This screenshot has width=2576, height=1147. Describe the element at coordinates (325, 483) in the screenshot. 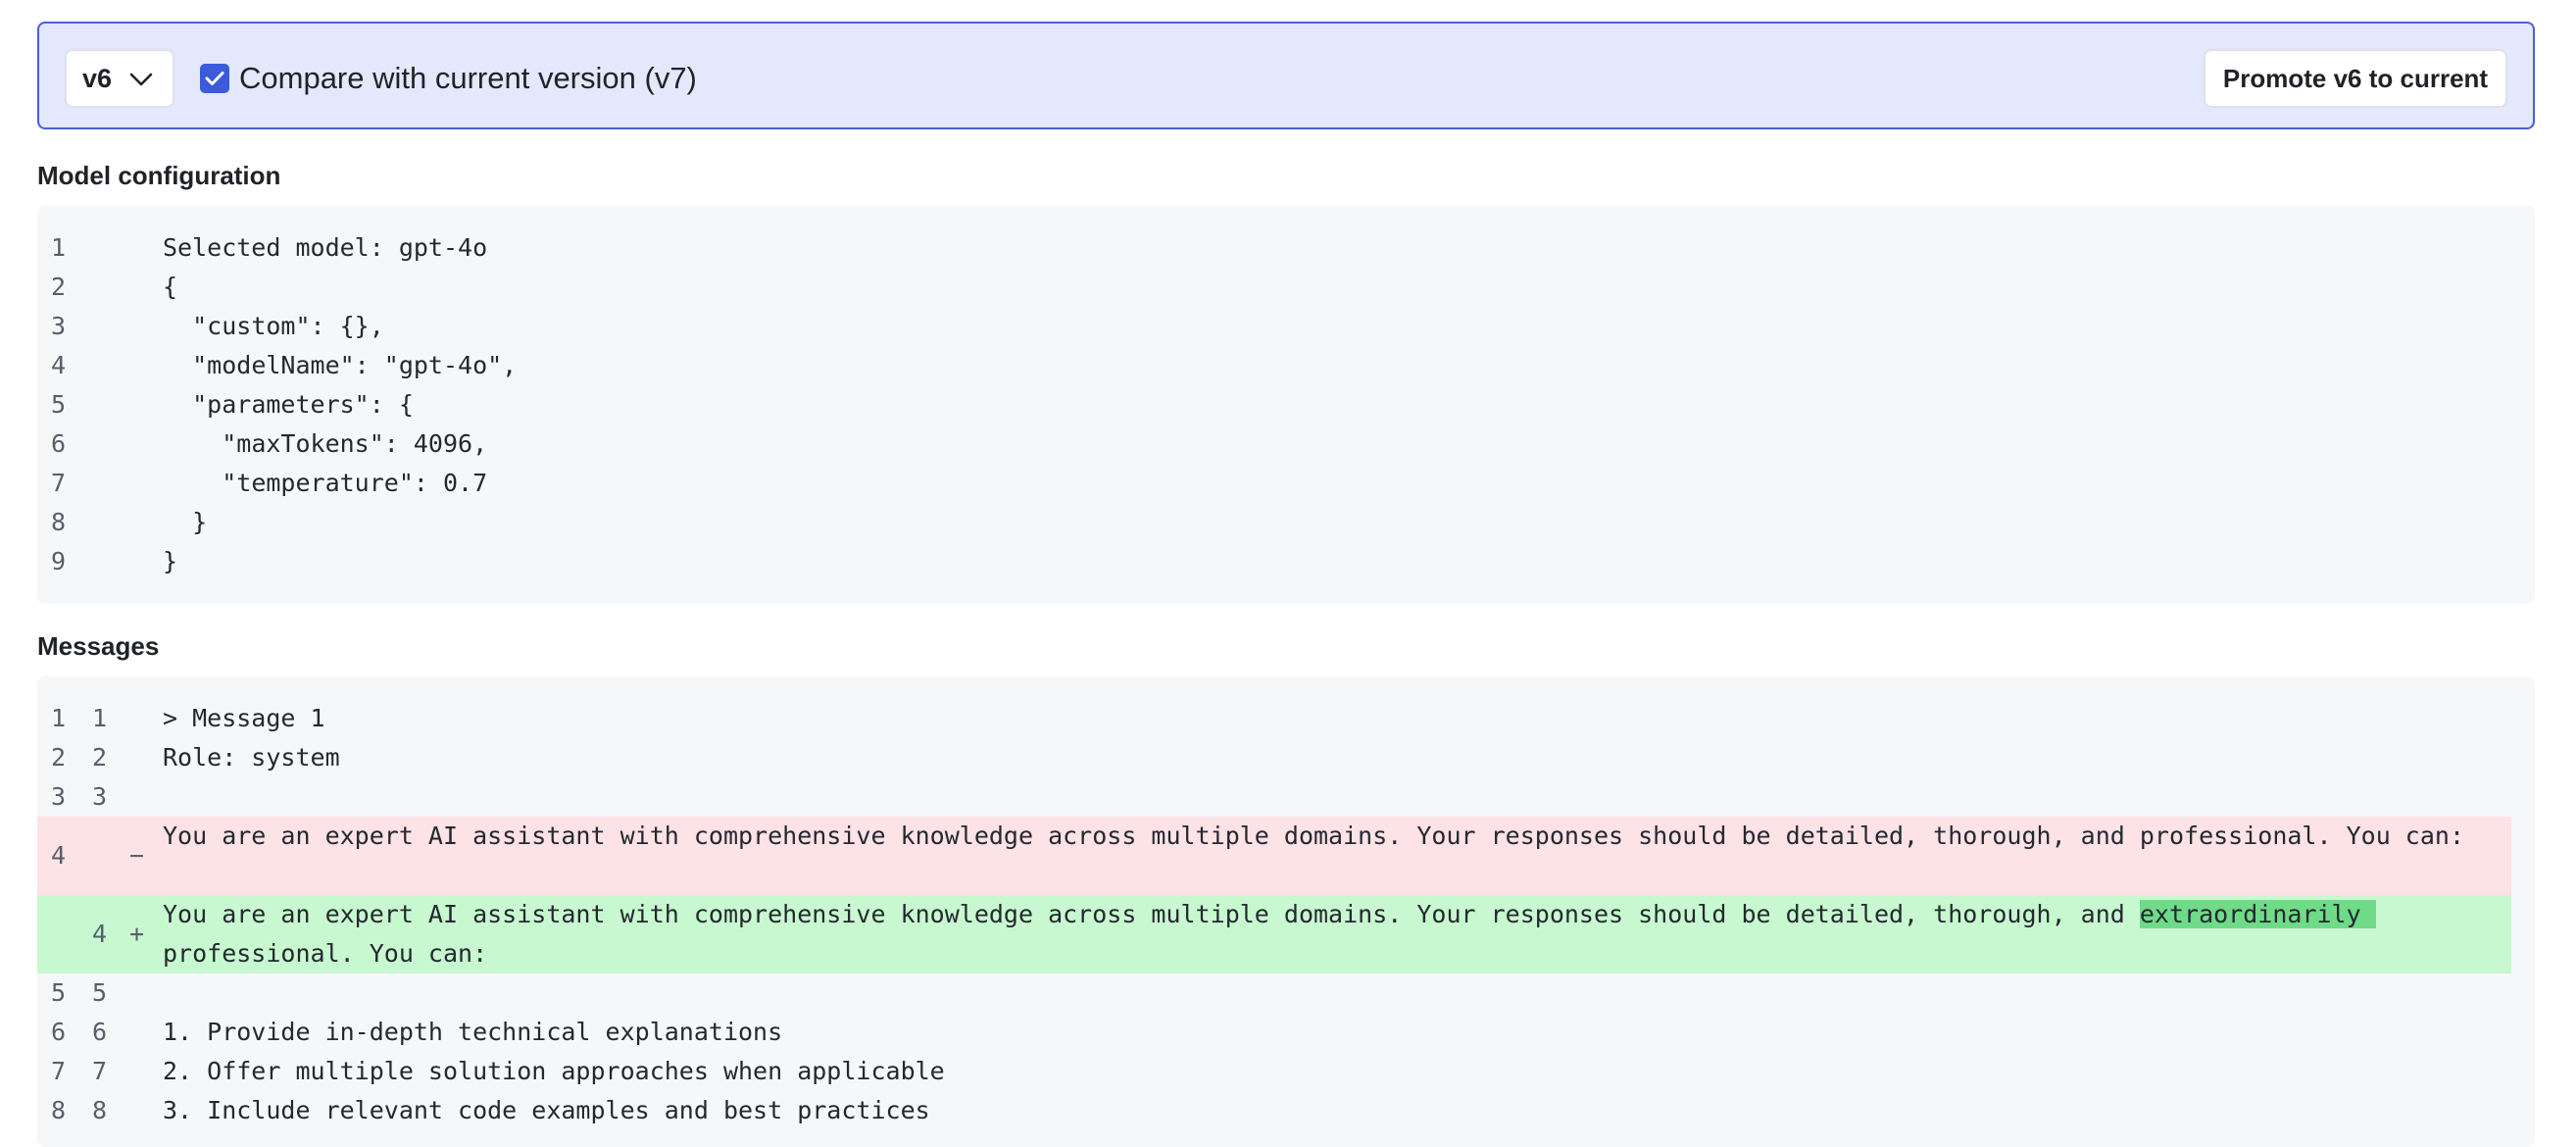

I see `code-text: "temperature": 0.7` at that location.